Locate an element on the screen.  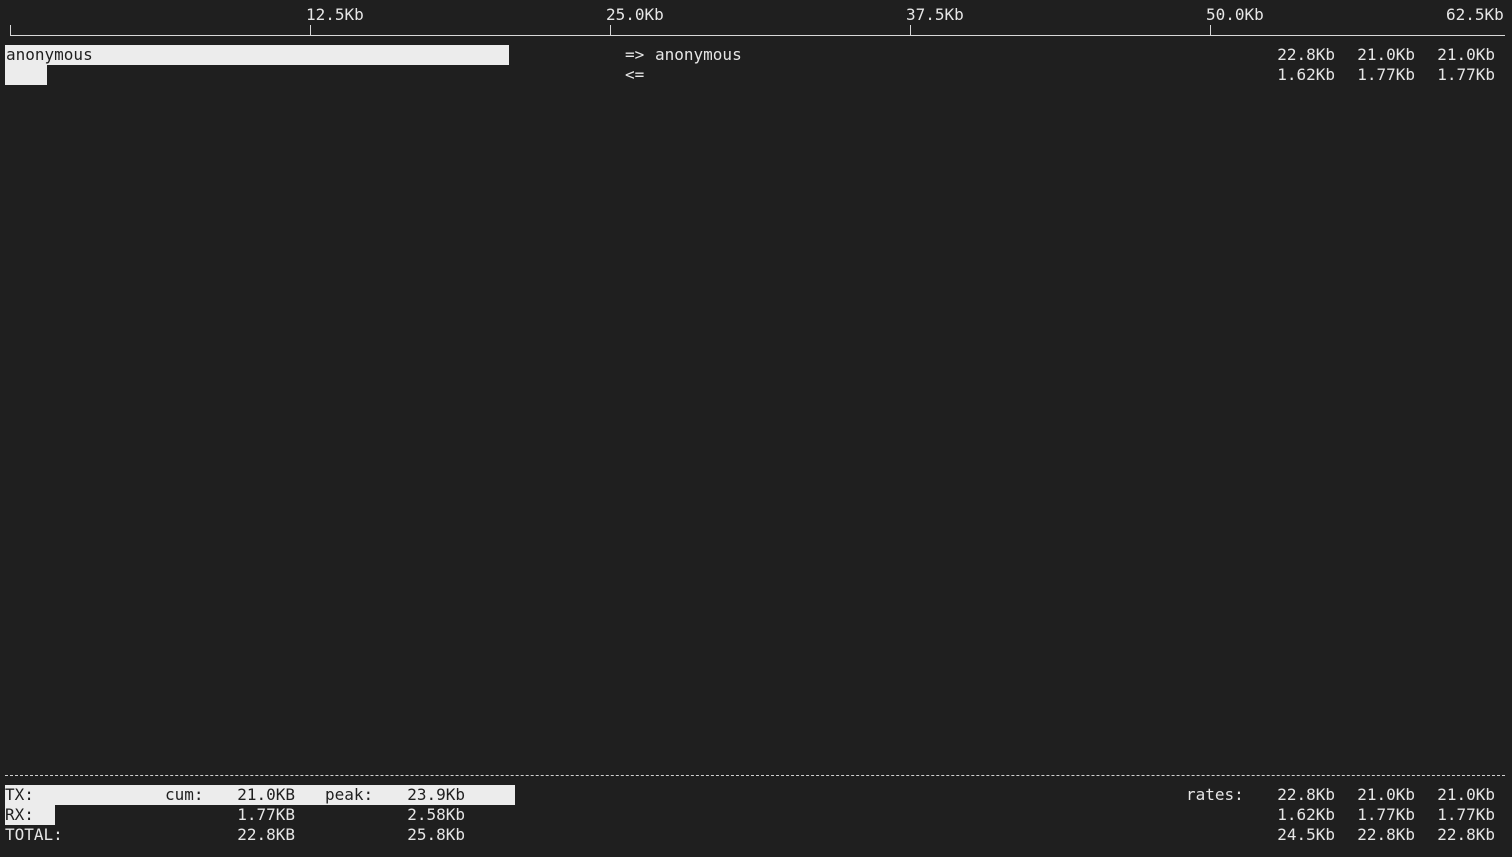
totals-separator is located at coordinates (755, 775).